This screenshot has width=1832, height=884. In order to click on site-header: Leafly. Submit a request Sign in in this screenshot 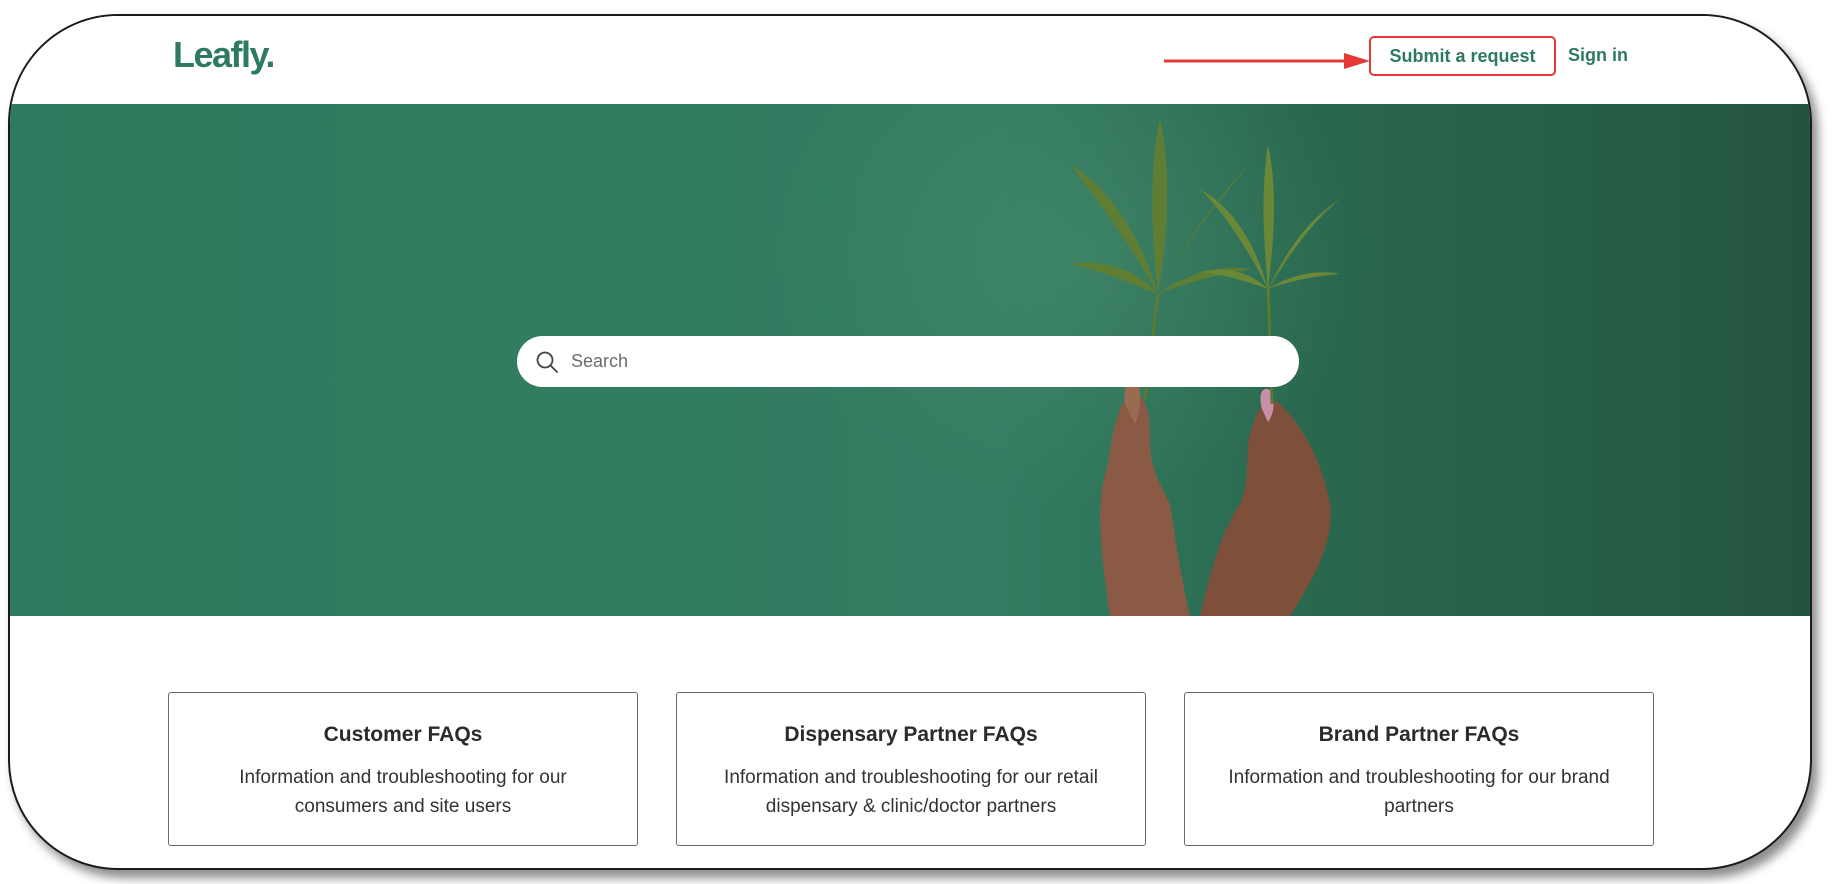, I will do `click(910, 60)`.